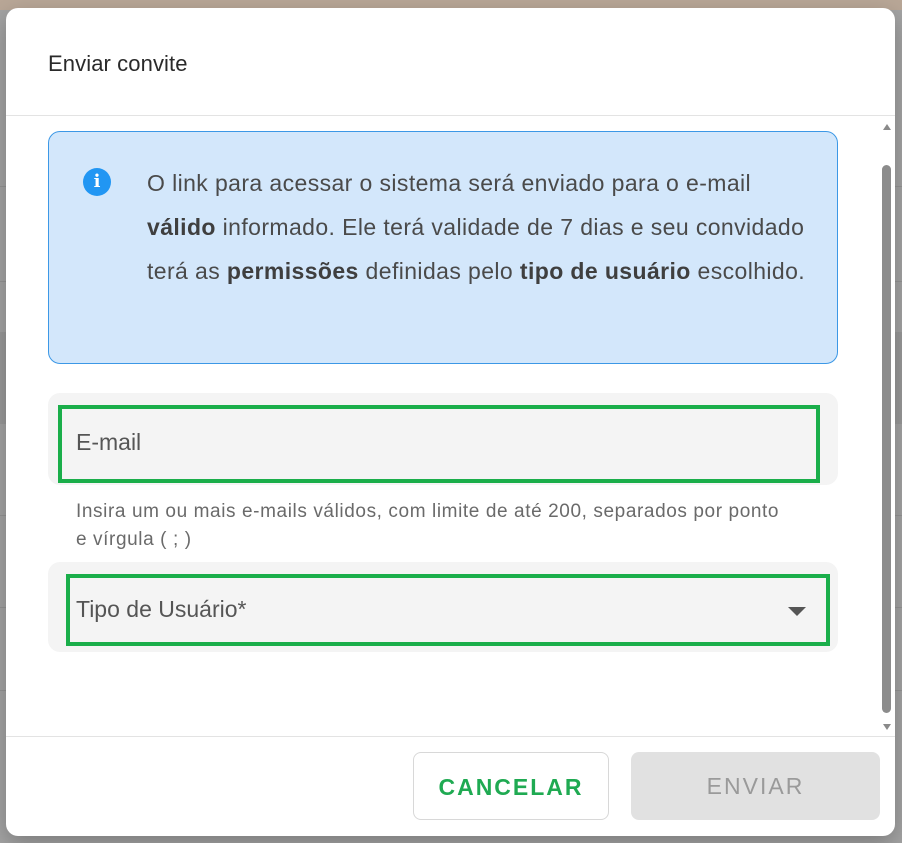  I want to click on cancel-button: CANCELAR, so click(511, 786).